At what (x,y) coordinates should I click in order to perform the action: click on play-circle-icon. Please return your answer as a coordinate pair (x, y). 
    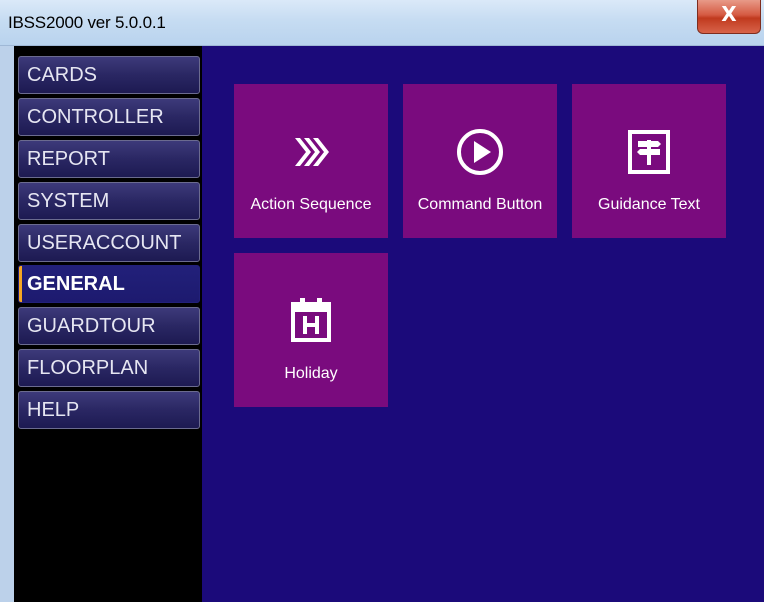
    Looking at the image, I should click on (480, 152).